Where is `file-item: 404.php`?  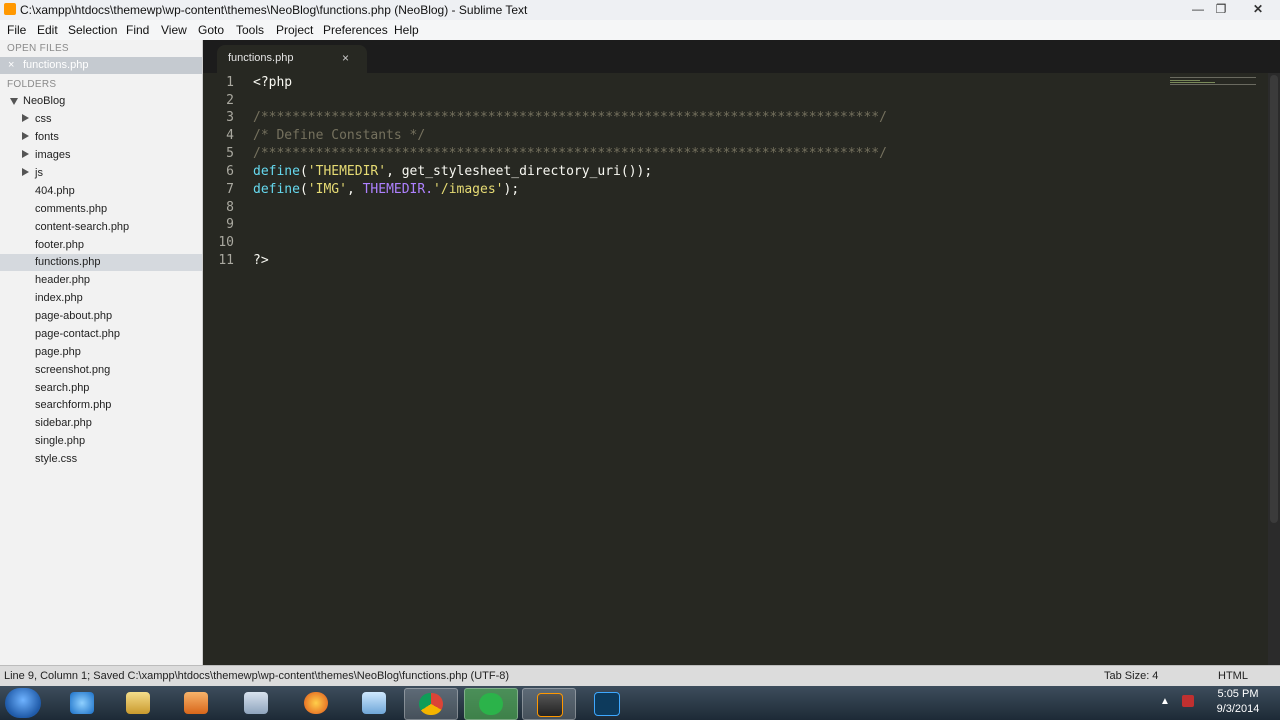 file-item: 404.php is located at coordinates (101, 191).